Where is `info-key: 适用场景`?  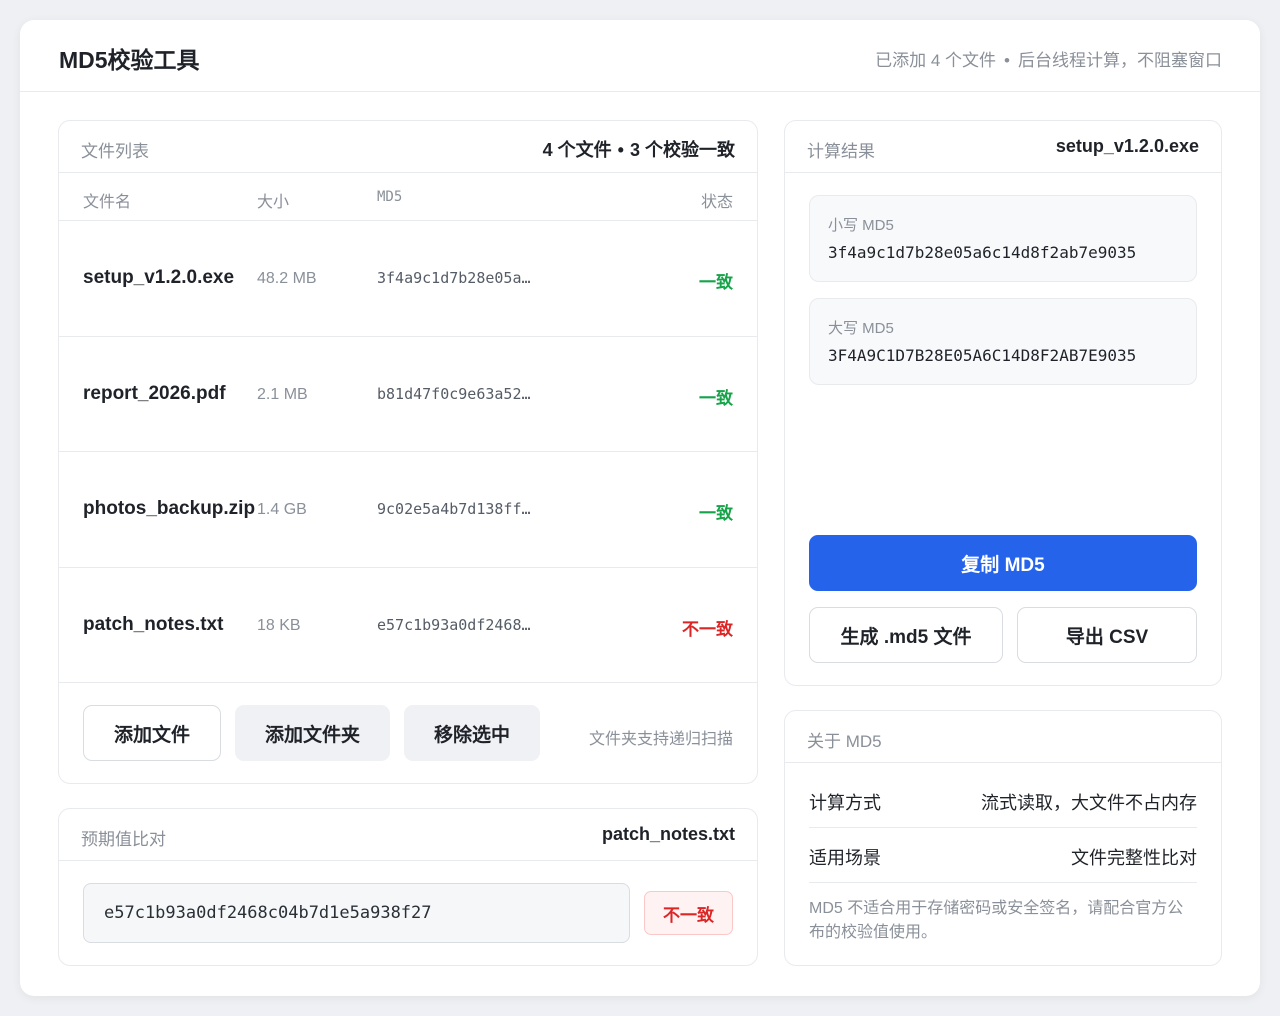 info-key: 适用场景 is located at coordinates (845, 858).